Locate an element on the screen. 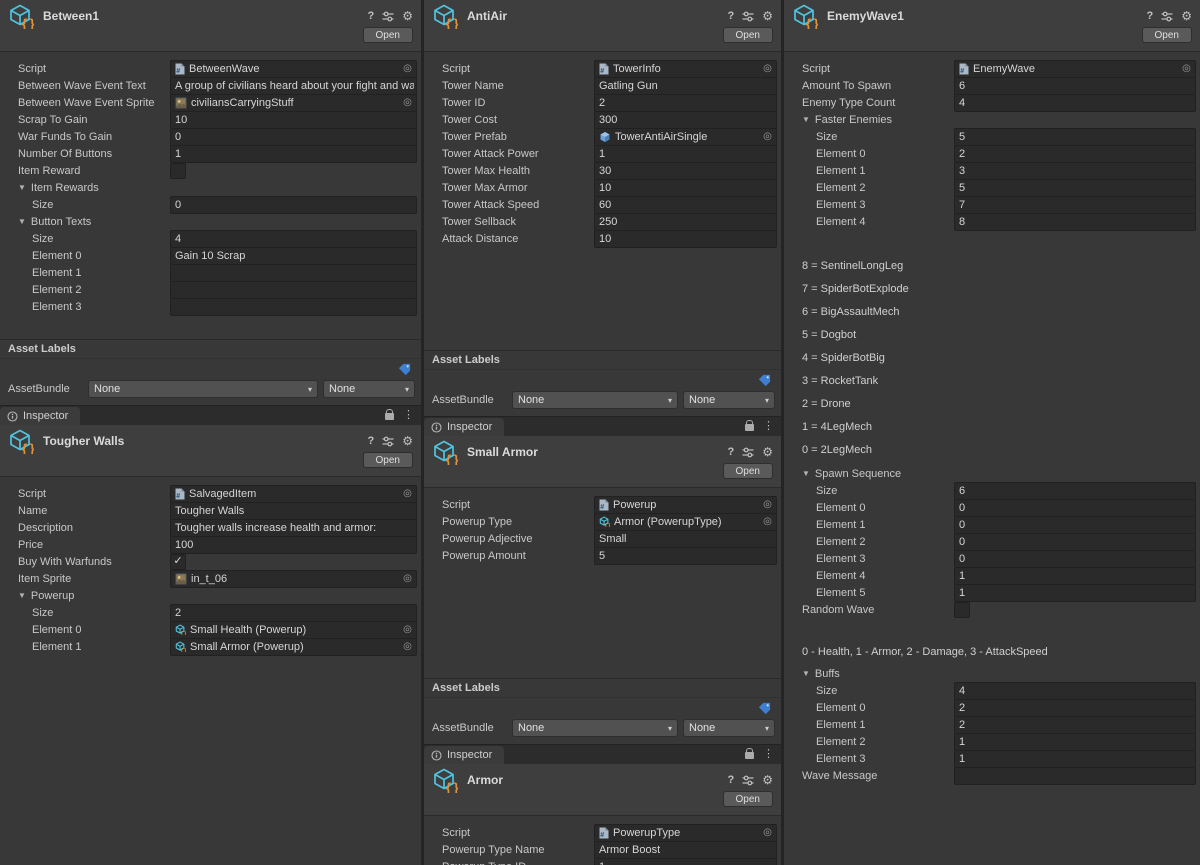 The image size is (1200, 865). checkbox: ✓ is located at coordinates (178, 561).